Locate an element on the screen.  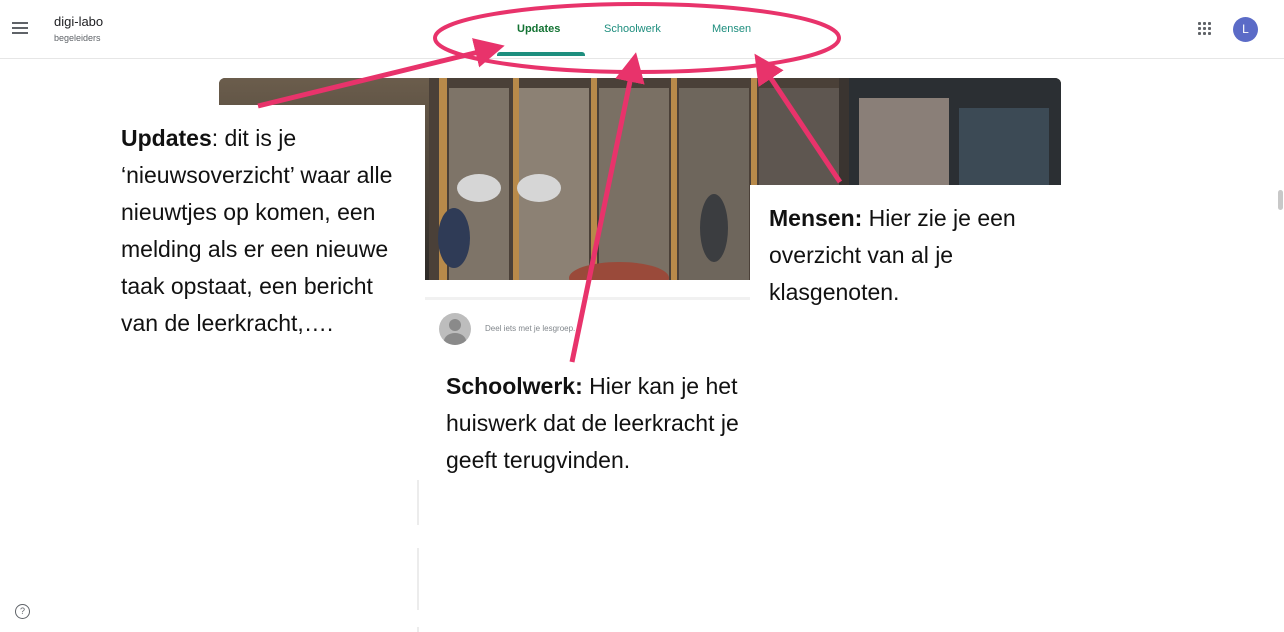
tab-mensen: Mensen is located at coordinates (731, 29).